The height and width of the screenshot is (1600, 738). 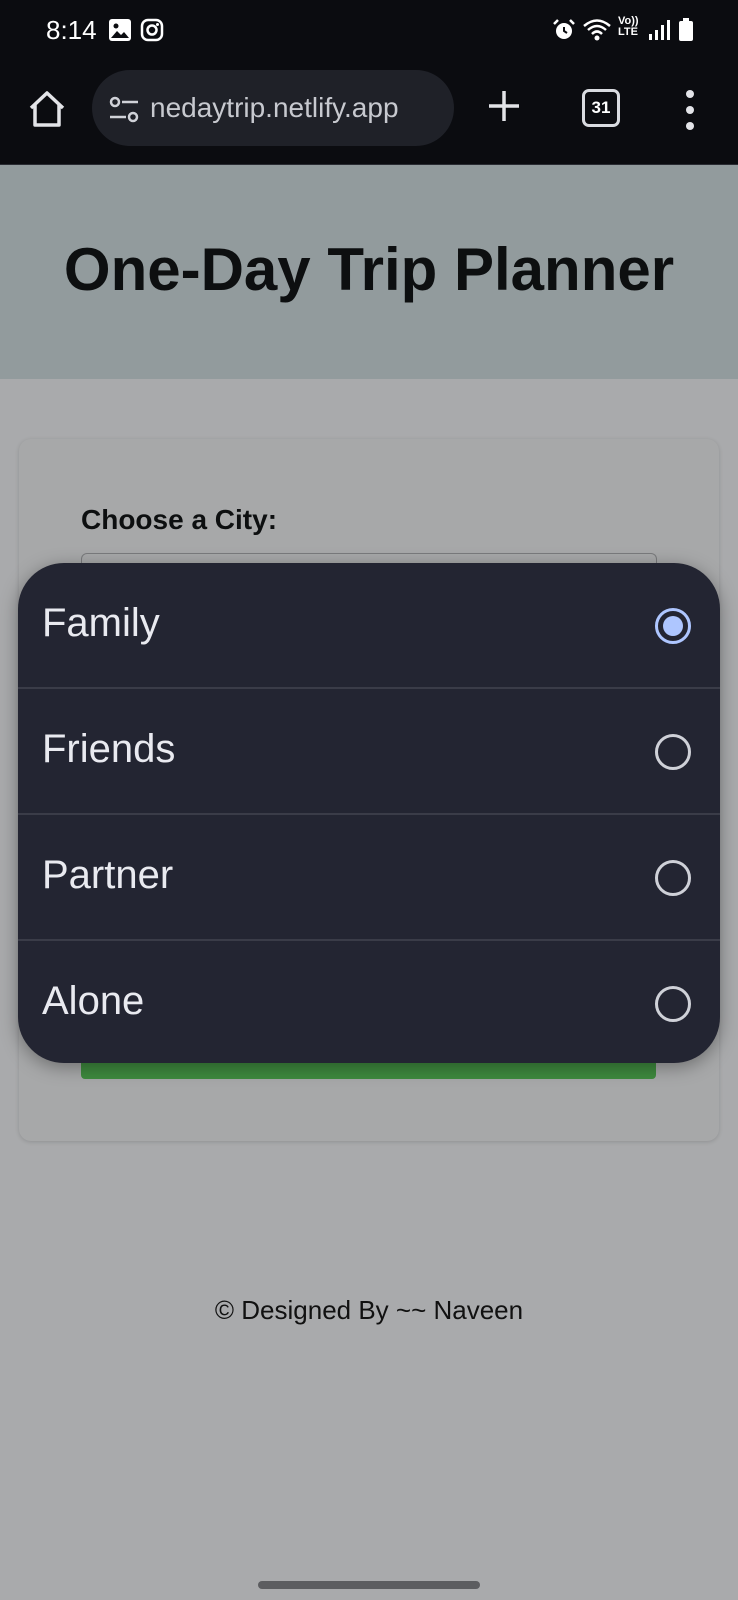 I want to click on page-footer: © Designed By ~~ Naveen, so click(x=369, y=1310).